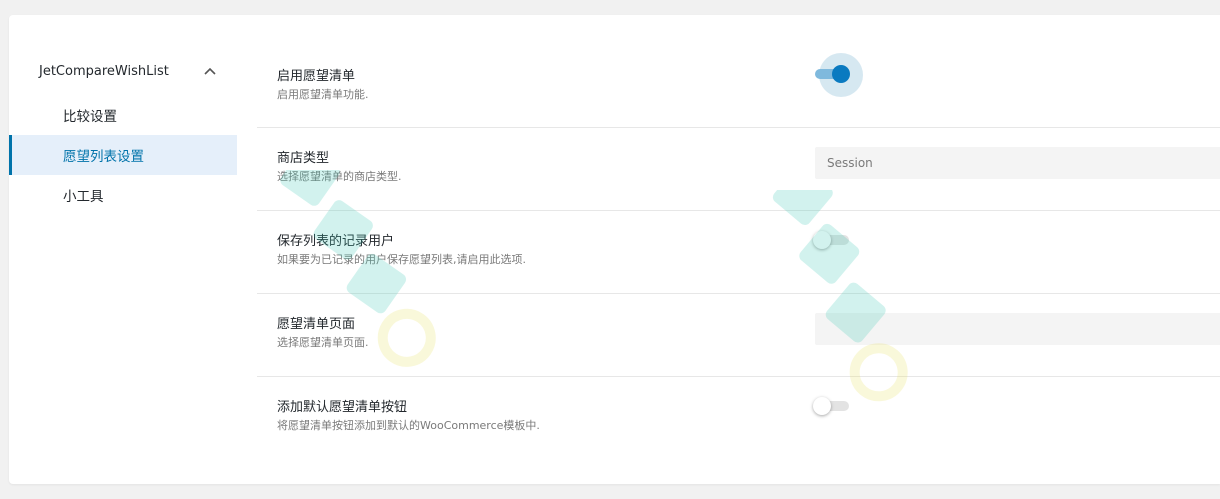 The width and height of the screenshot is (1220, 499). I want to click on enable-wishlist-toggle, so click(839, 75).